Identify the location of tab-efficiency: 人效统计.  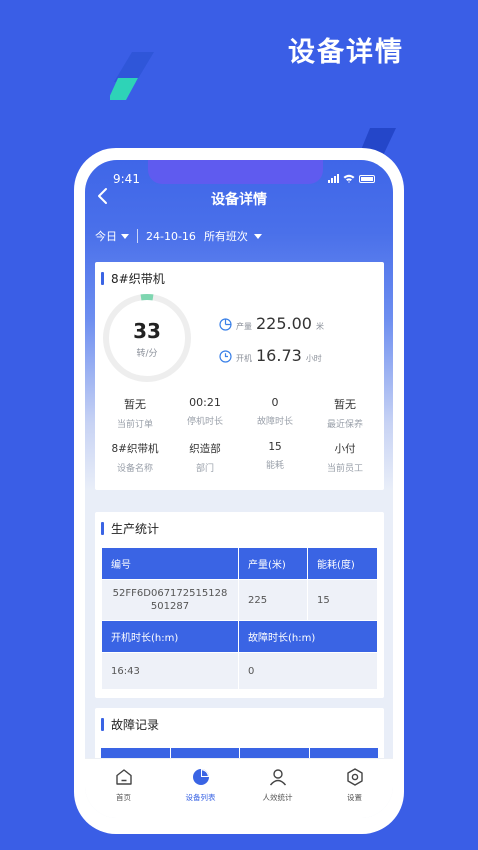
(277, 788).